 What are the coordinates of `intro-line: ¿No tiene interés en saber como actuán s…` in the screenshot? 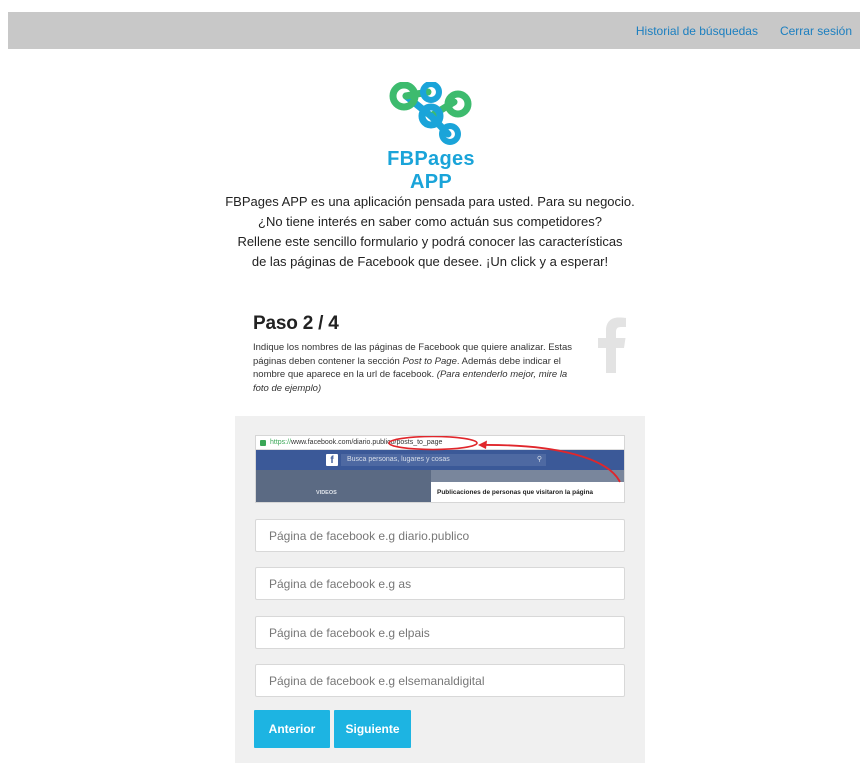 It's located at (430, 221).